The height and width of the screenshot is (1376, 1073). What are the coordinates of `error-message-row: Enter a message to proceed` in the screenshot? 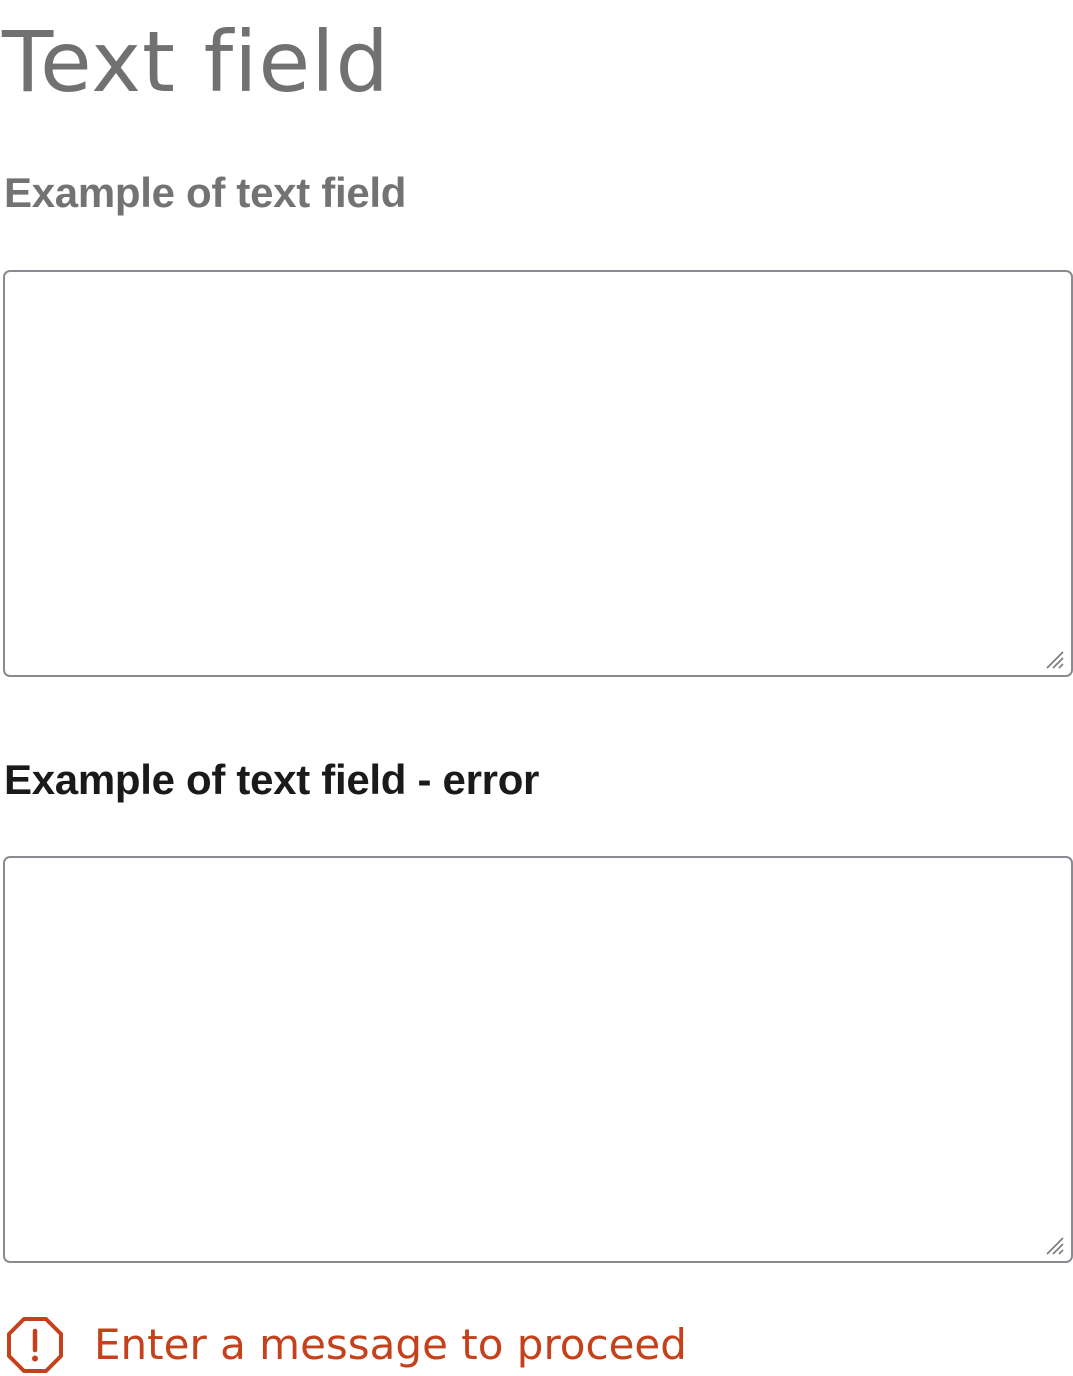 It's located at (346, 1345).